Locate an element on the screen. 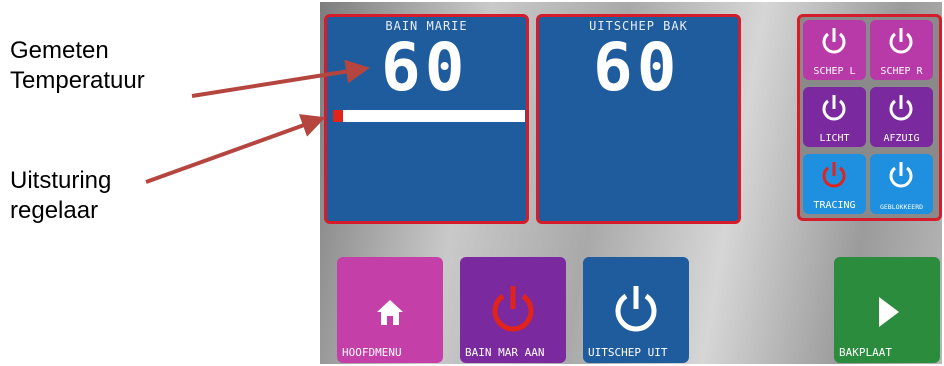 This screenshot has width=944, height=366. annotation-measured-temperature: Gemeten Temperatuur is located at coordinates (77, 66).